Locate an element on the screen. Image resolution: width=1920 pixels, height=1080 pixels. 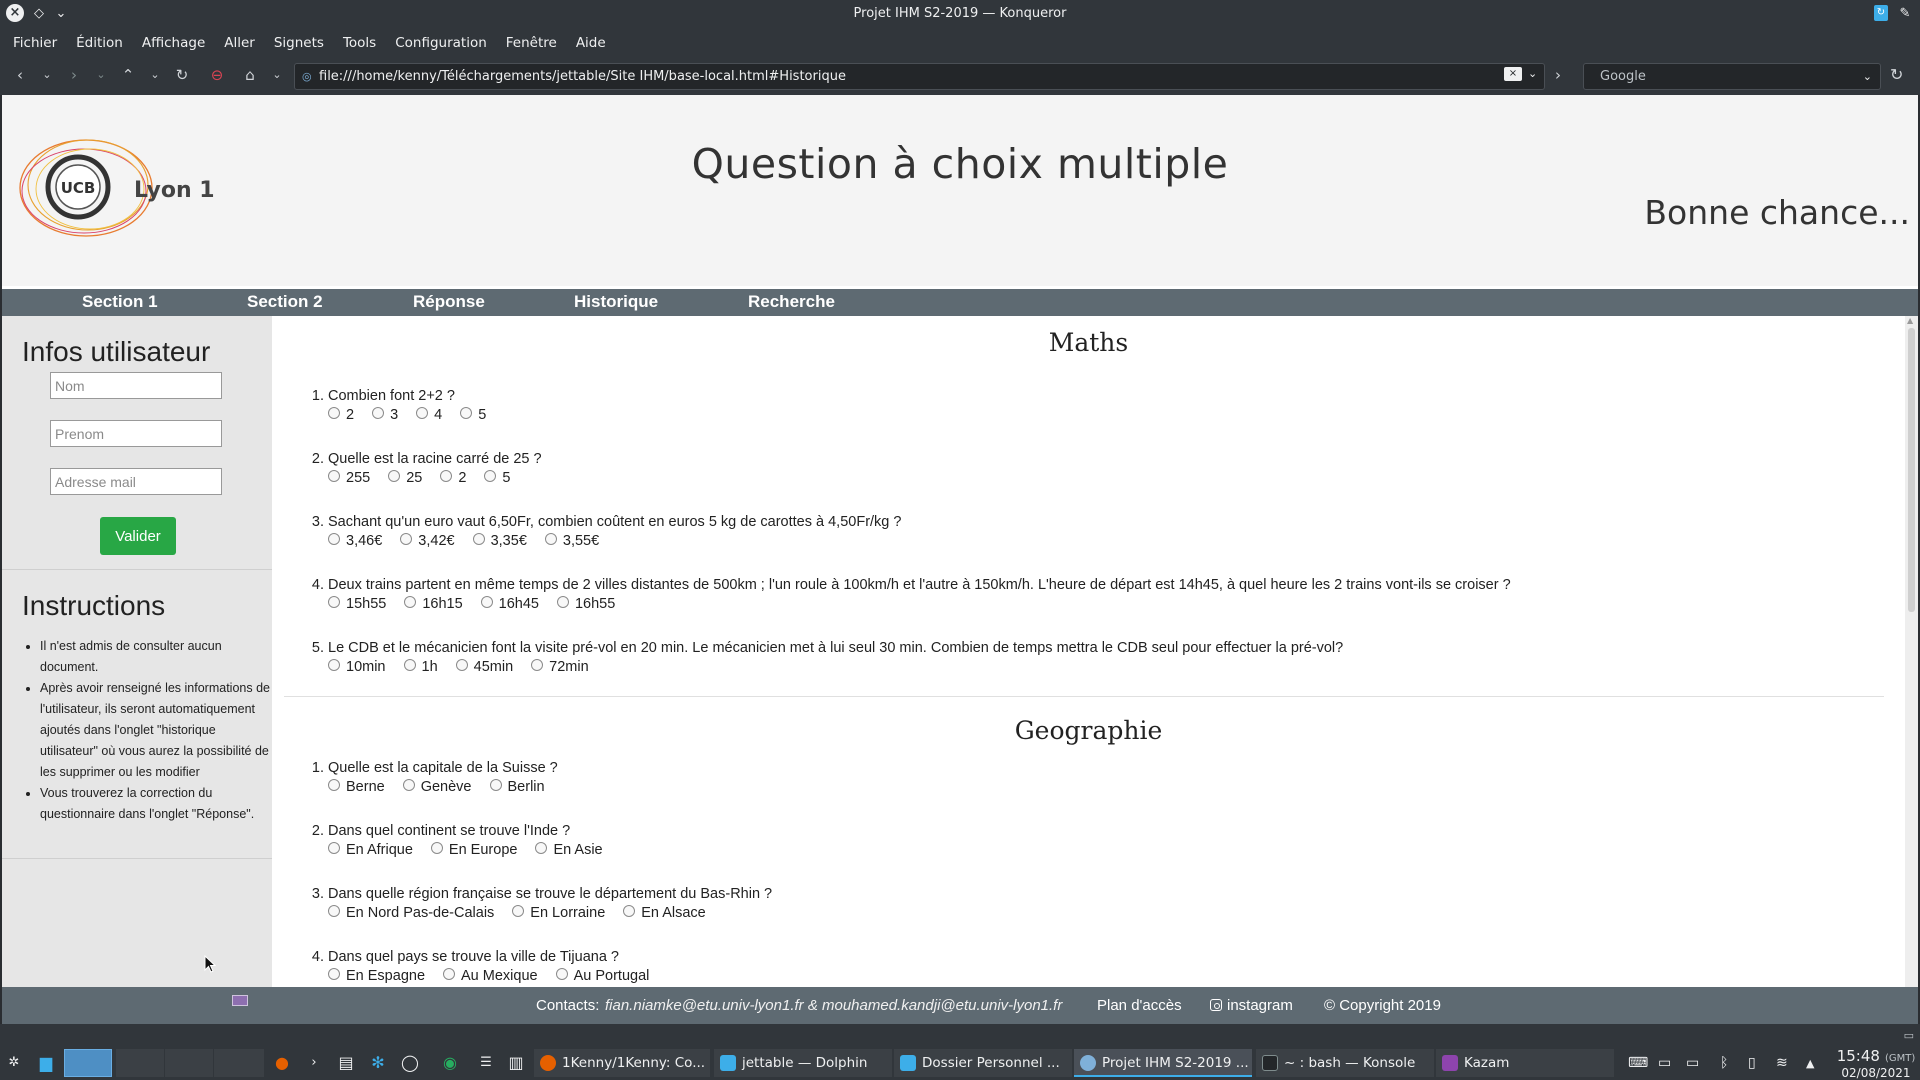
terminal-icon: › is located at coordinates (314, 1063).